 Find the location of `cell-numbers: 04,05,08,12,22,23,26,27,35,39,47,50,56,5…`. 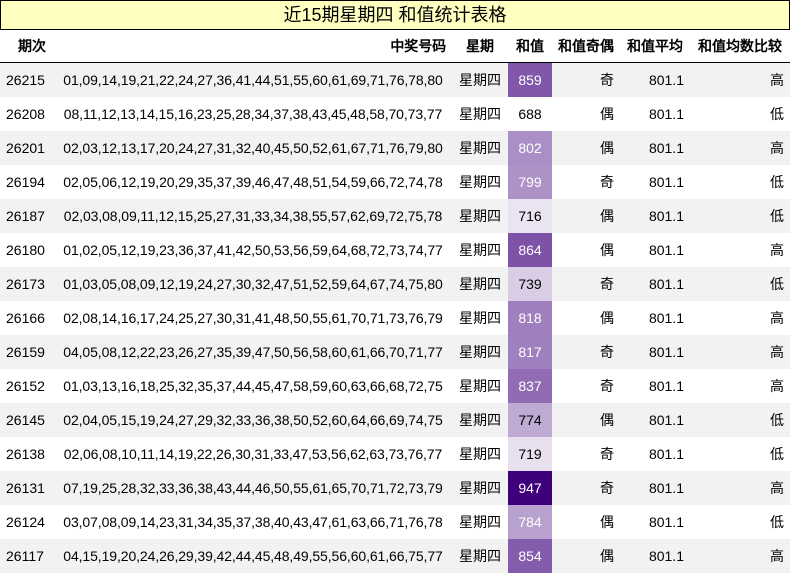

cell-numbers: 04,05,08,12,22,23,26,27,35,39,47,50,56,5… is located at coordinates (253, 352).